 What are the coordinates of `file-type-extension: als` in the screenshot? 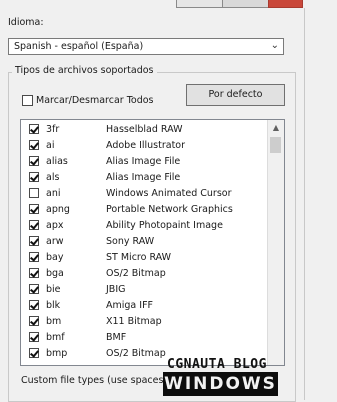 It's located at (53, 177).